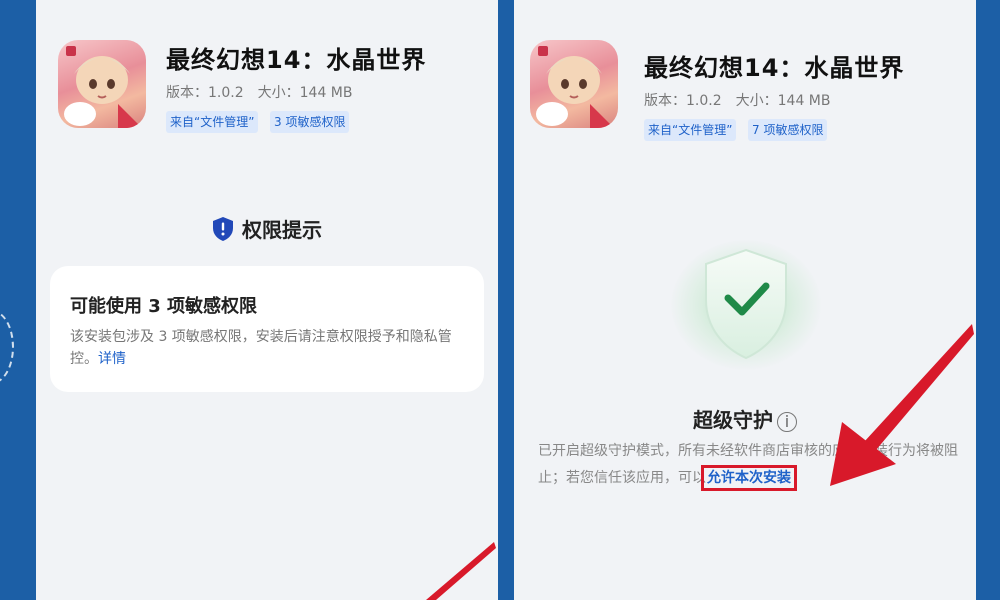 This screenshot has height=600, width=1000. Describe the element at coordinates (788, 130) in the screenshot. I see `tag-sensitive-permissions: 7 项敏感权限` at that location.